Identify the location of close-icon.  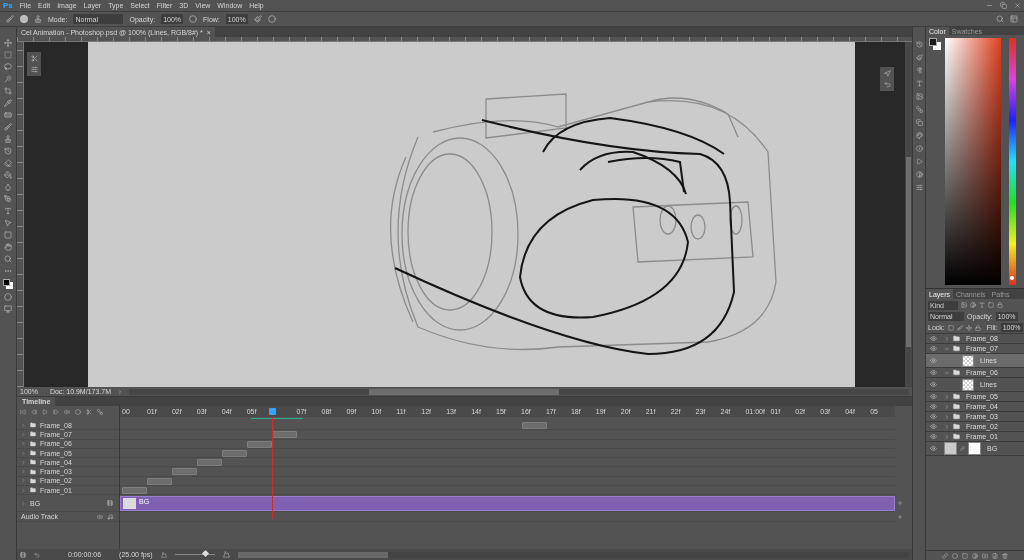
(1017, 5).